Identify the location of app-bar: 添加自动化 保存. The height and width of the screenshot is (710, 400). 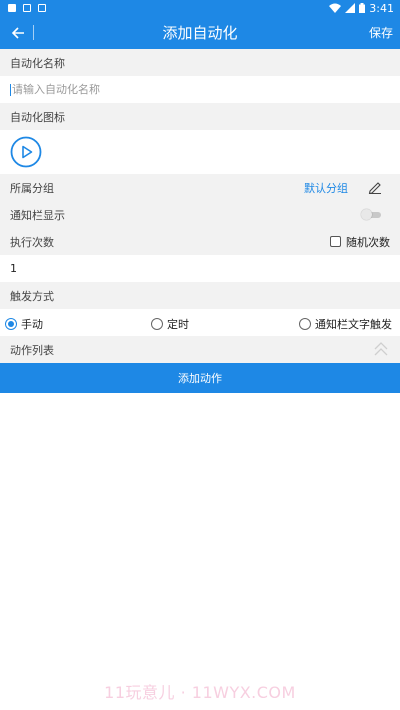
(200, 32).